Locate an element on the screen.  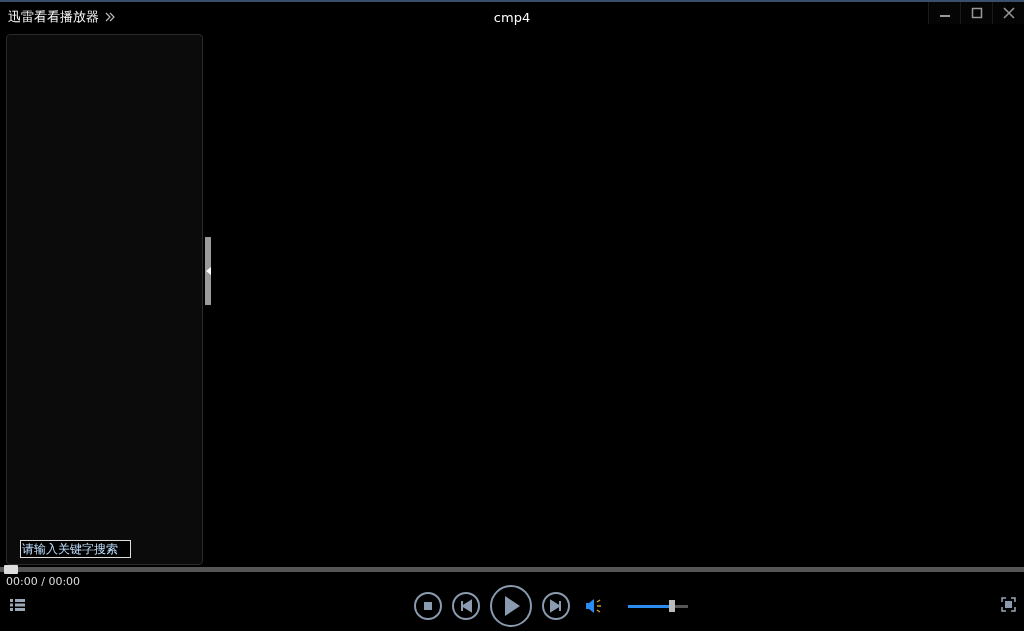
volume-thumb is located at coordinates (671, 605).